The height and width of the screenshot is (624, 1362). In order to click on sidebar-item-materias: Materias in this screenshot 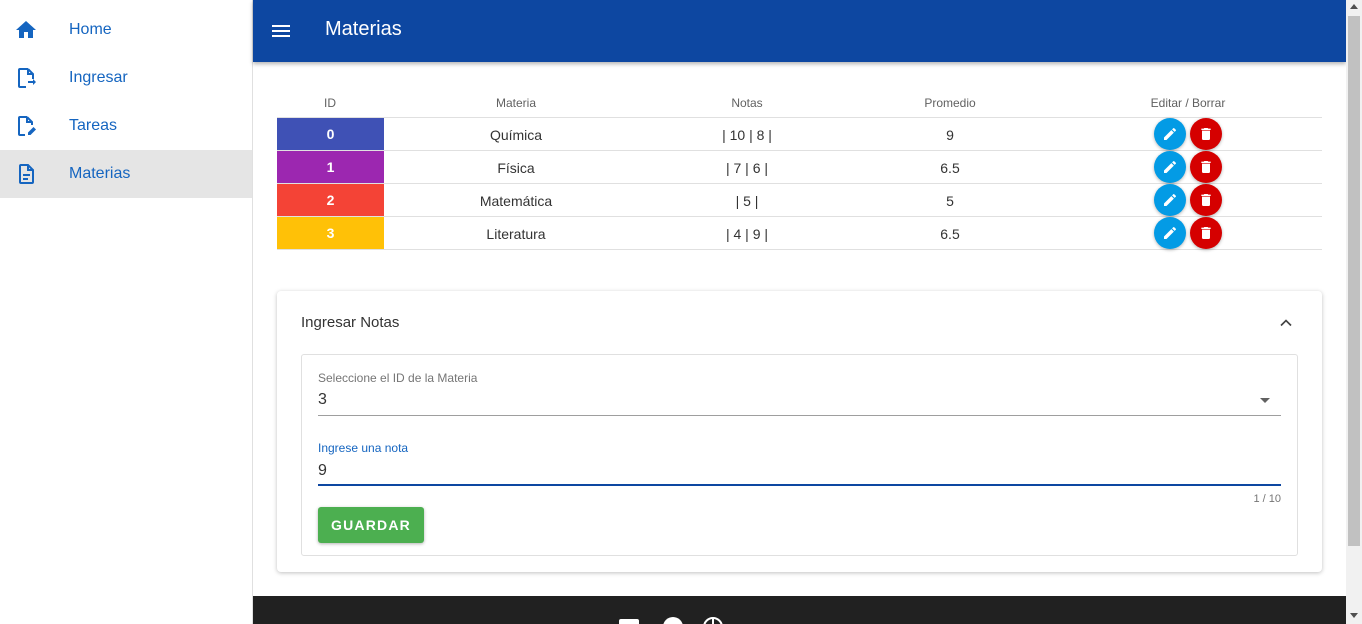, I will do `click(126, 174)`.